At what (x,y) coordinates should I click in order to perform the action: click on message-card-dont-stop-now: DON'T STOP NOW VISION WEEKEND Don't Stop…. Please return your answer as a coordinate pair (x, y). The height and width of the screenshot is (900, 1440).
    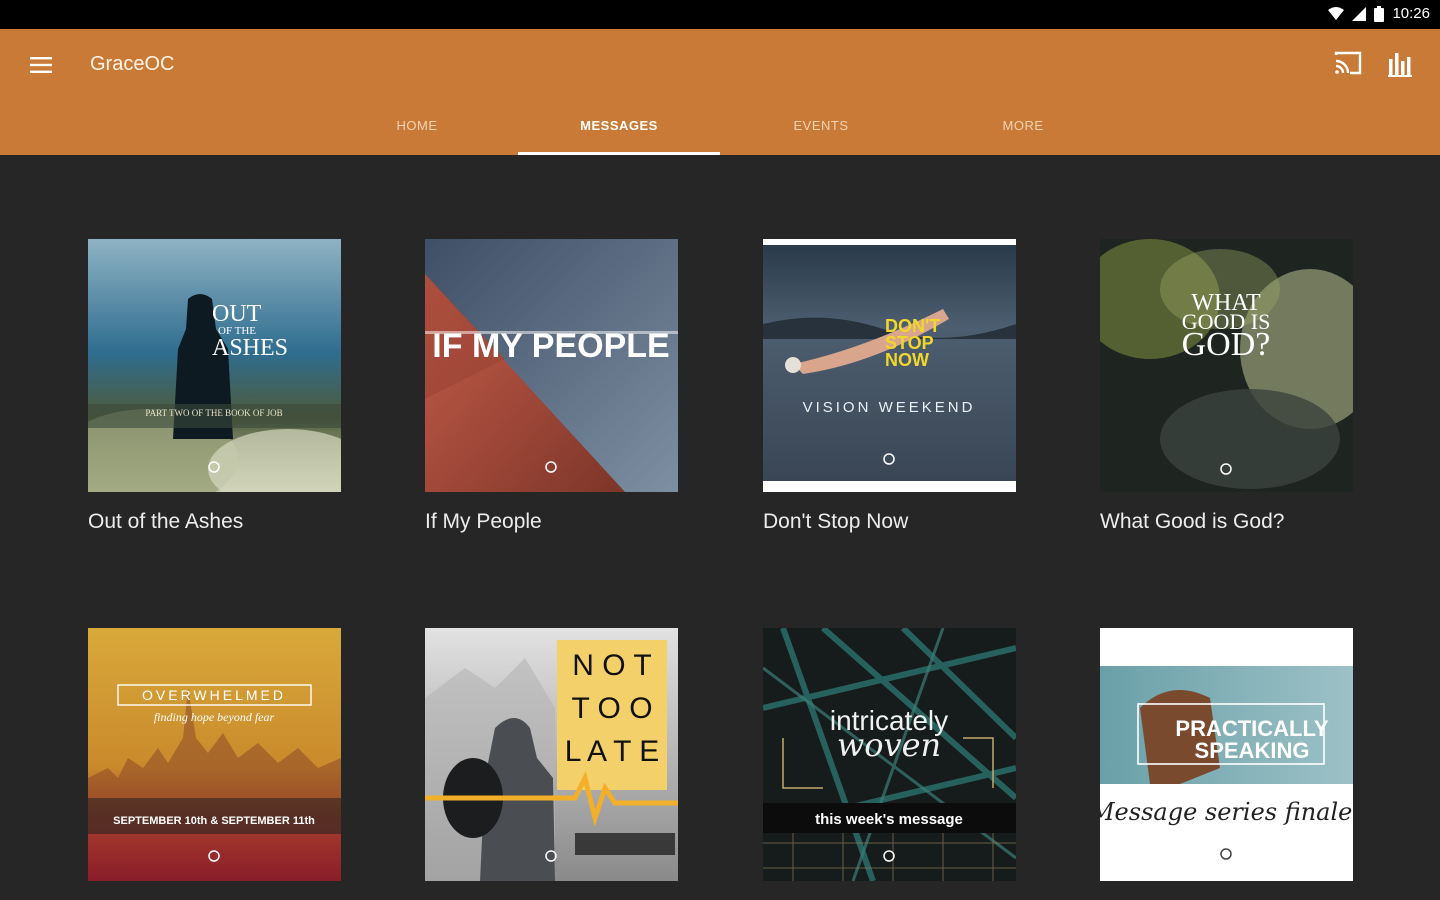
    Looking at the image, I should click on (889, 386).